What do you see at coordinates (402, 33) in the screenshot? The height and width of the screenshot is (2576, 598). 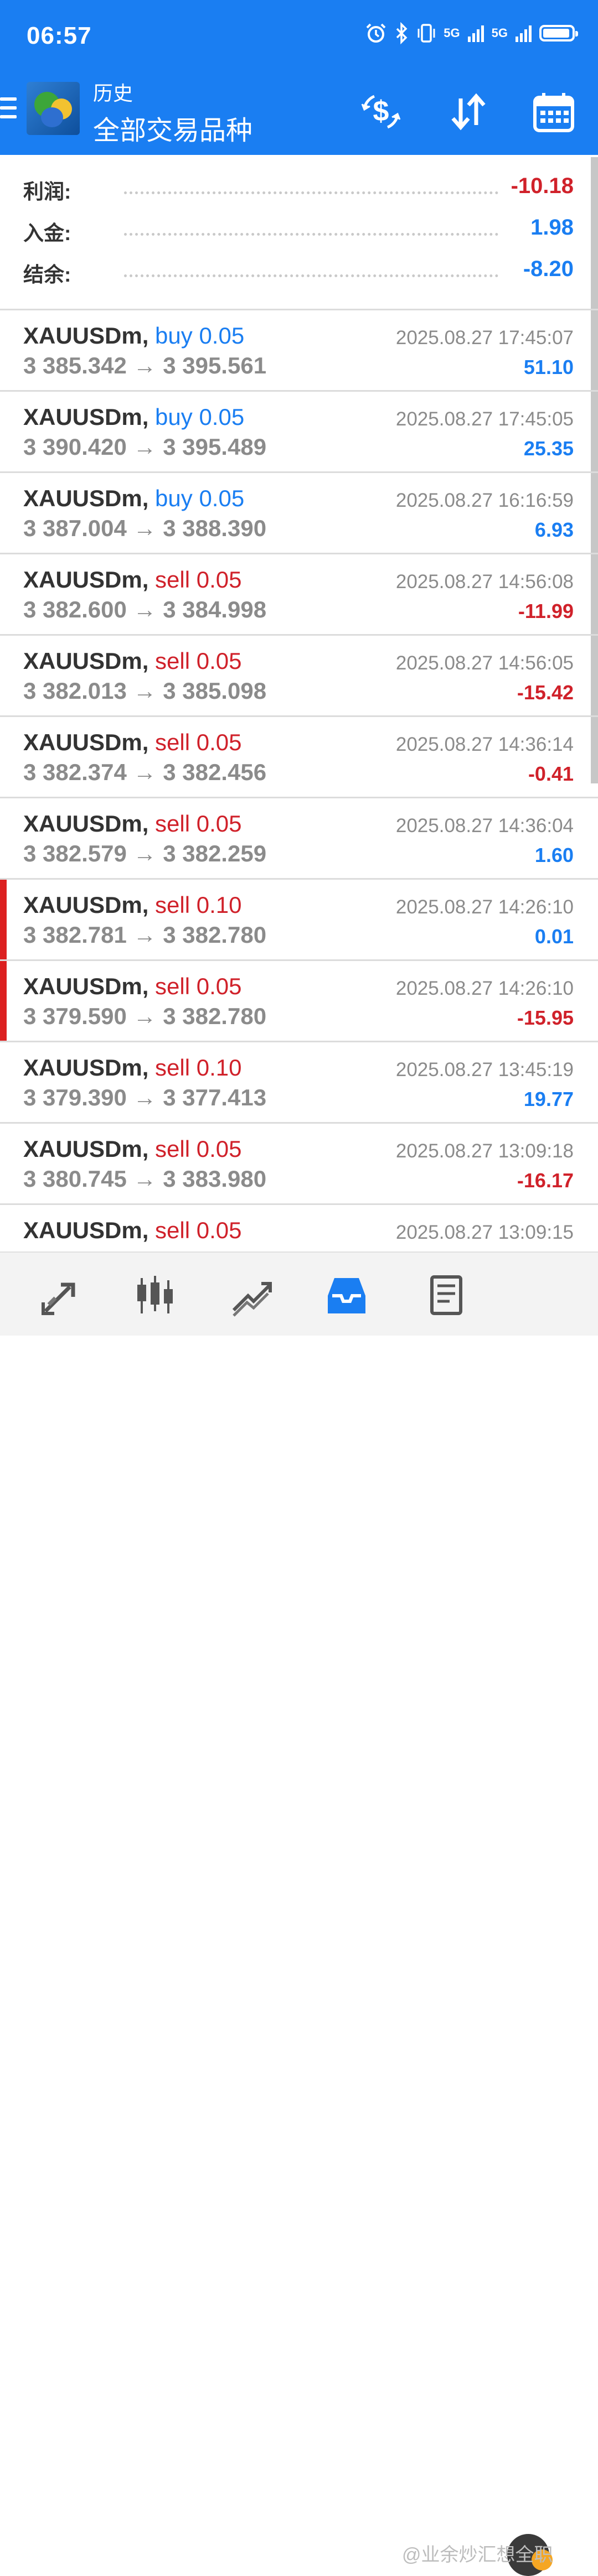 I see `bluetooth-icon` at bounding box center [402, 33].